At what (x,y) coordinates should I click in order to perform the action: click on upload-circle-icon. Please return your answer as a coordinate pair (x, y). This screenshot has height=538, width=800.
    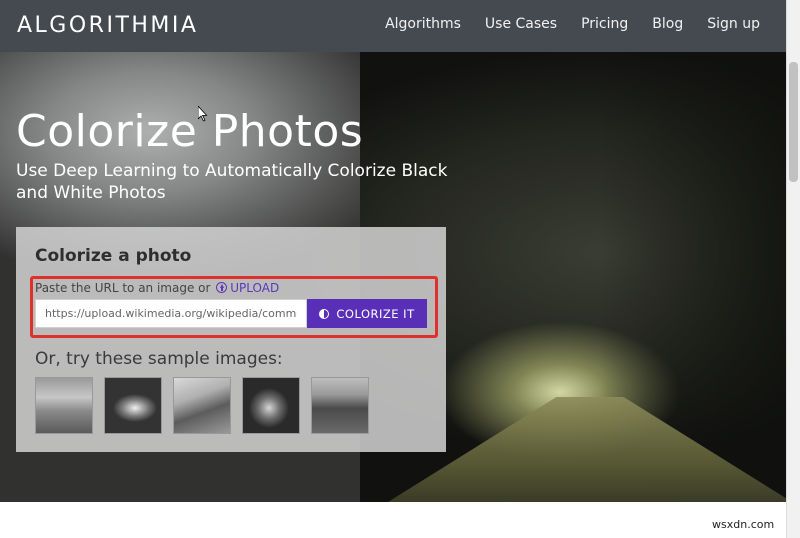
    Looking at the image, I should click on (222, 287).